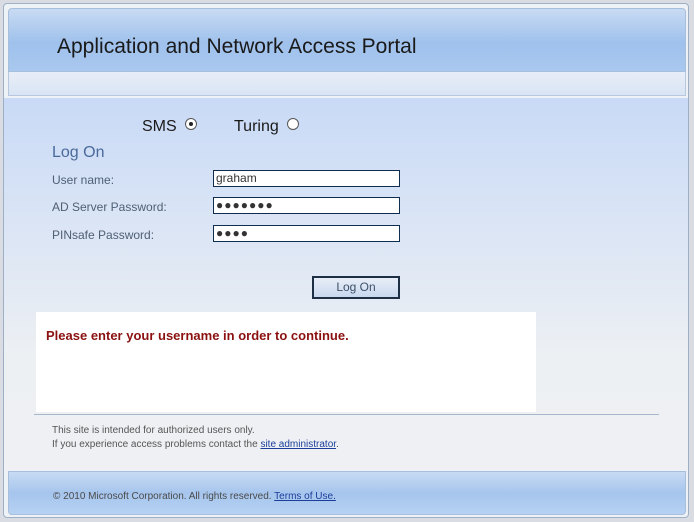 The image size is (694, 522). What do you see at coordinates (306, 205) in the screenshot?
I see `ad-password-input: ●●●●●●●` at bounding box center [306, 205].